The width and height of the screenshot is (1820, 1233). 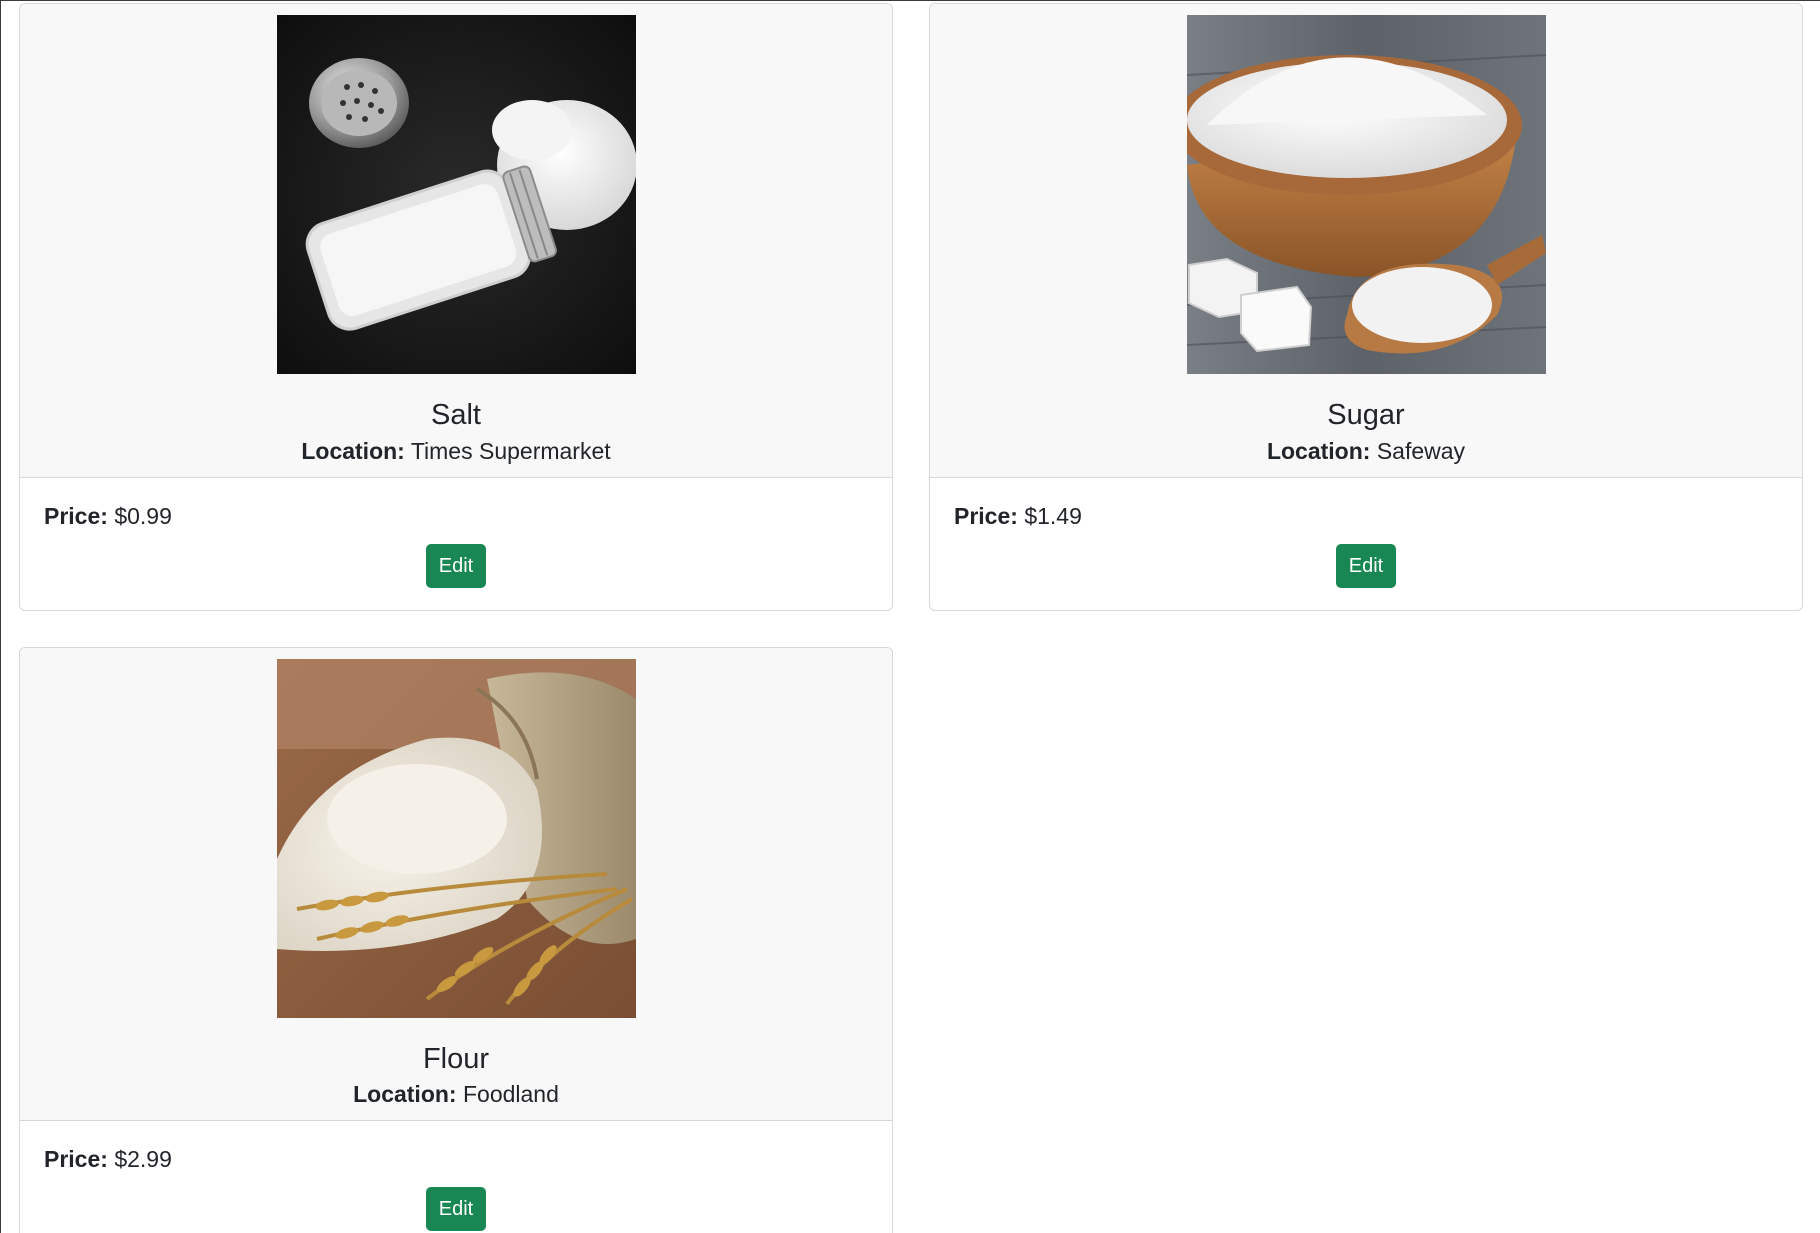 I want to click on product-location: Location: Foodland, so click(x=456, y=1095).